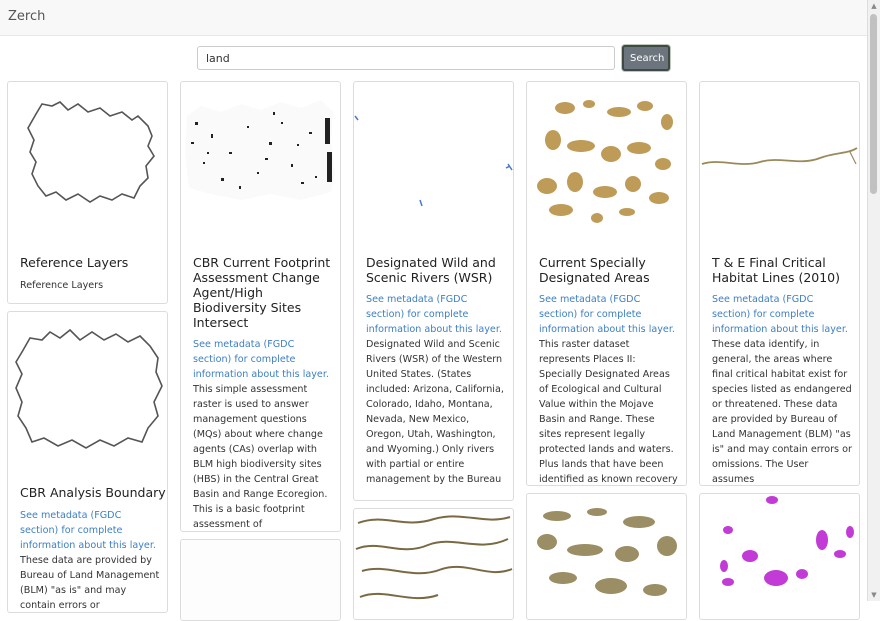 The image size is (880, 621). Describe the element at coordinates (74, 262) in the screenshot. I see `card-title: Reference Layers` at that location.